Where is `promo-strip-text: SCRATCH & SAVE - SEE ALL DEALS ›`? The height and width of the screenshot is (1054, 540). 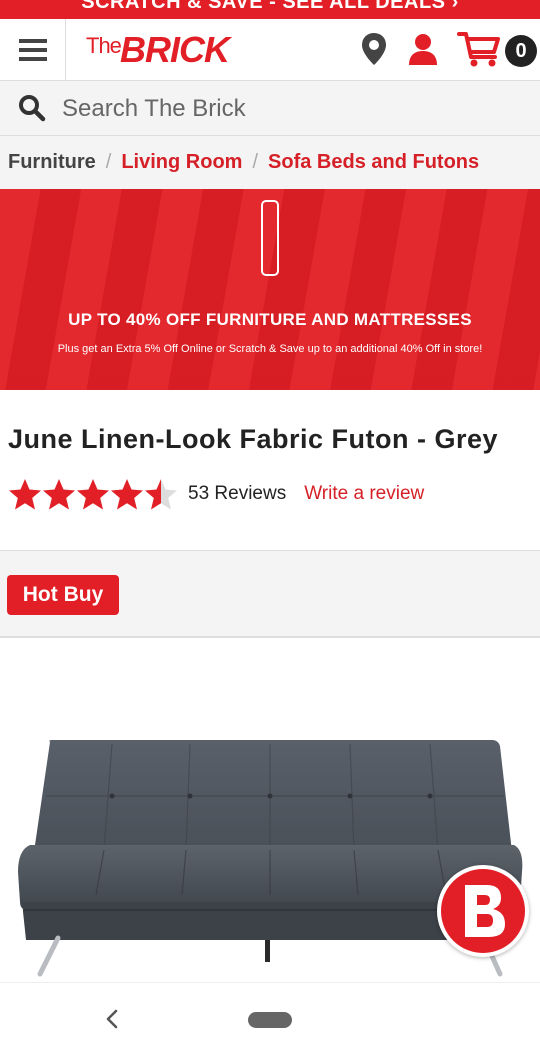 promo-strip-text: SCRATCH & SAVE - SEE ALL DEALS › is located at coordinates (270, 7).